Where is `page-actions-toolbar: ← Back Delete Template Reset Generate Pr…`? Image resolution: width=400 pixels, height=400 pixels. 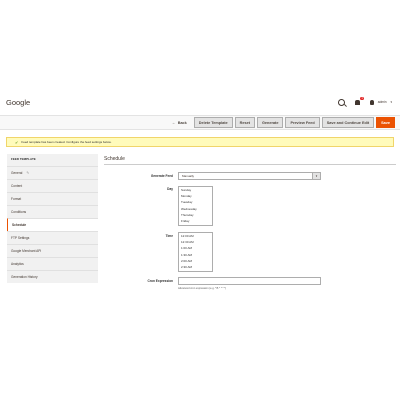 page-actions-toolbar: ← Back Delete Template Reset Generate Pr… is located at coordinates (200, 122).